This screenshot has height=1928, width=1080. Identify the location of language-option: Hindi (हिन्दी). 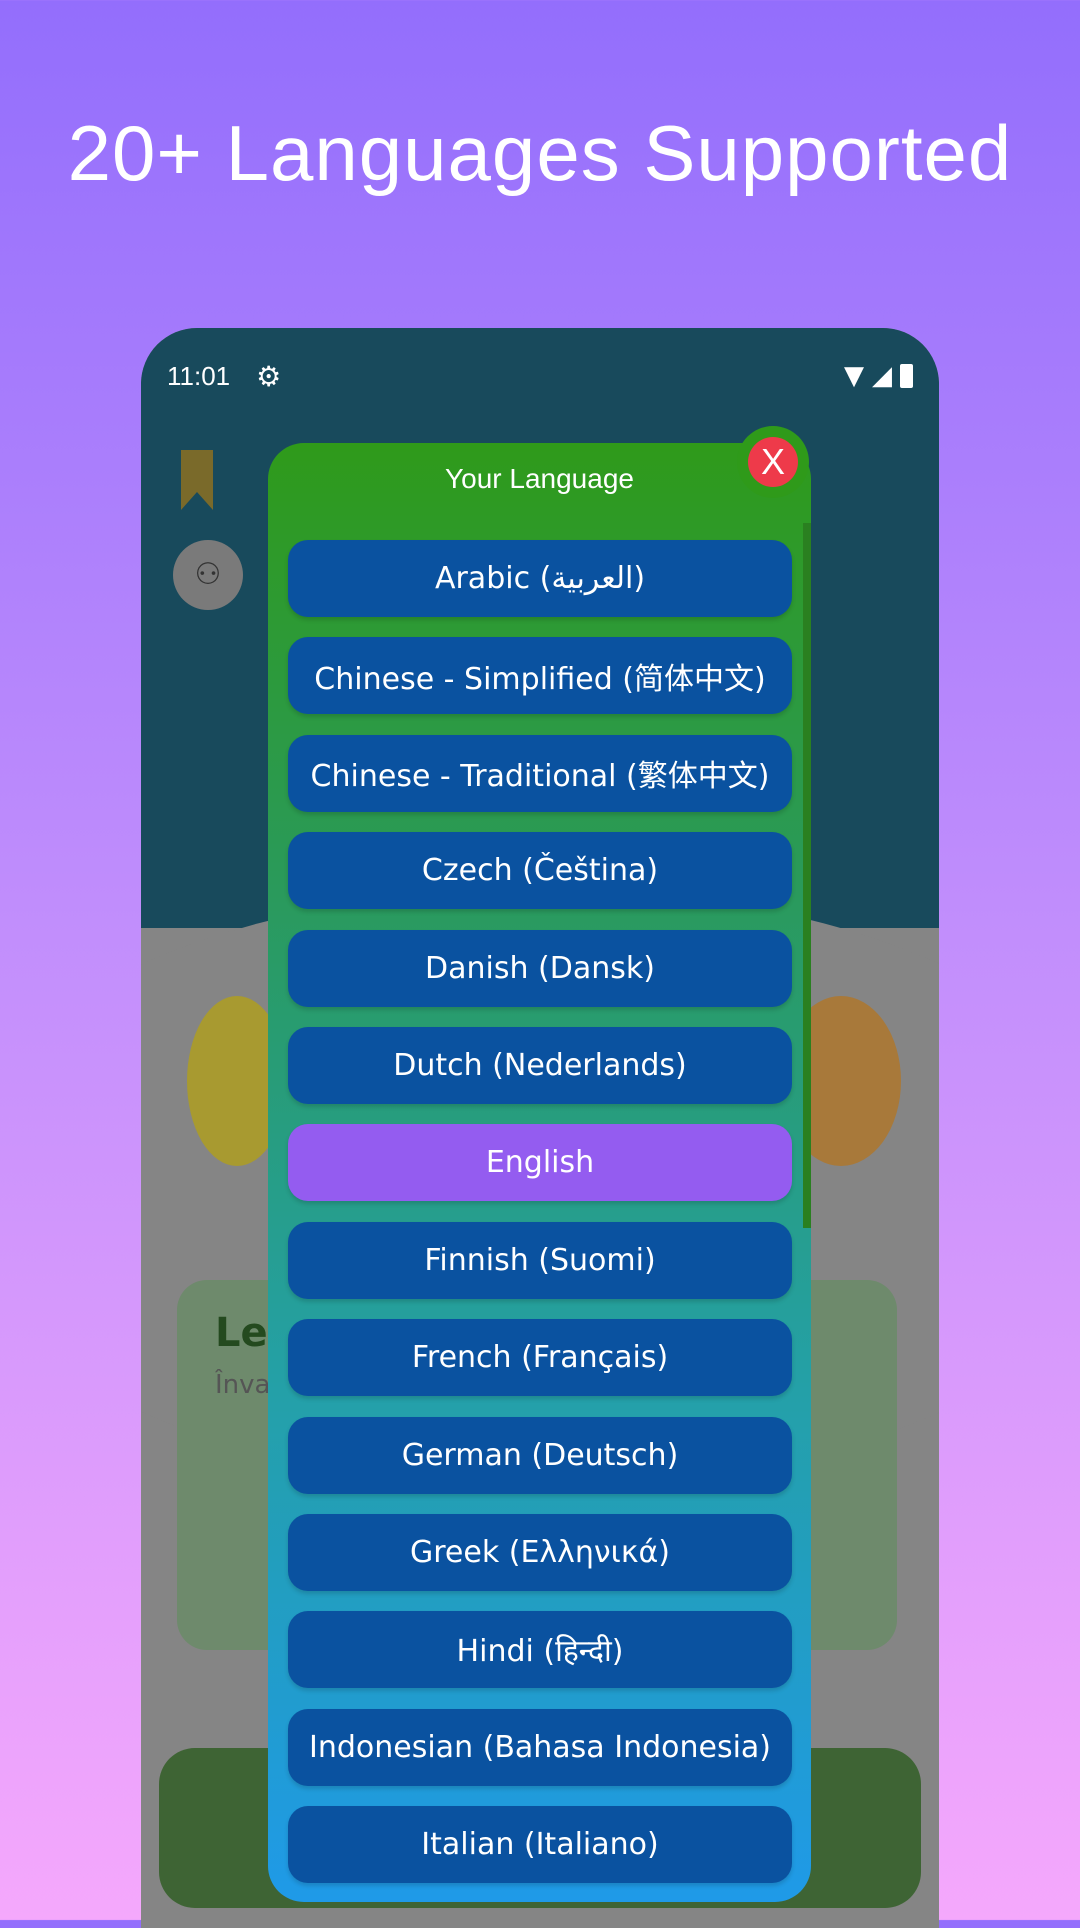
(540, 1650).